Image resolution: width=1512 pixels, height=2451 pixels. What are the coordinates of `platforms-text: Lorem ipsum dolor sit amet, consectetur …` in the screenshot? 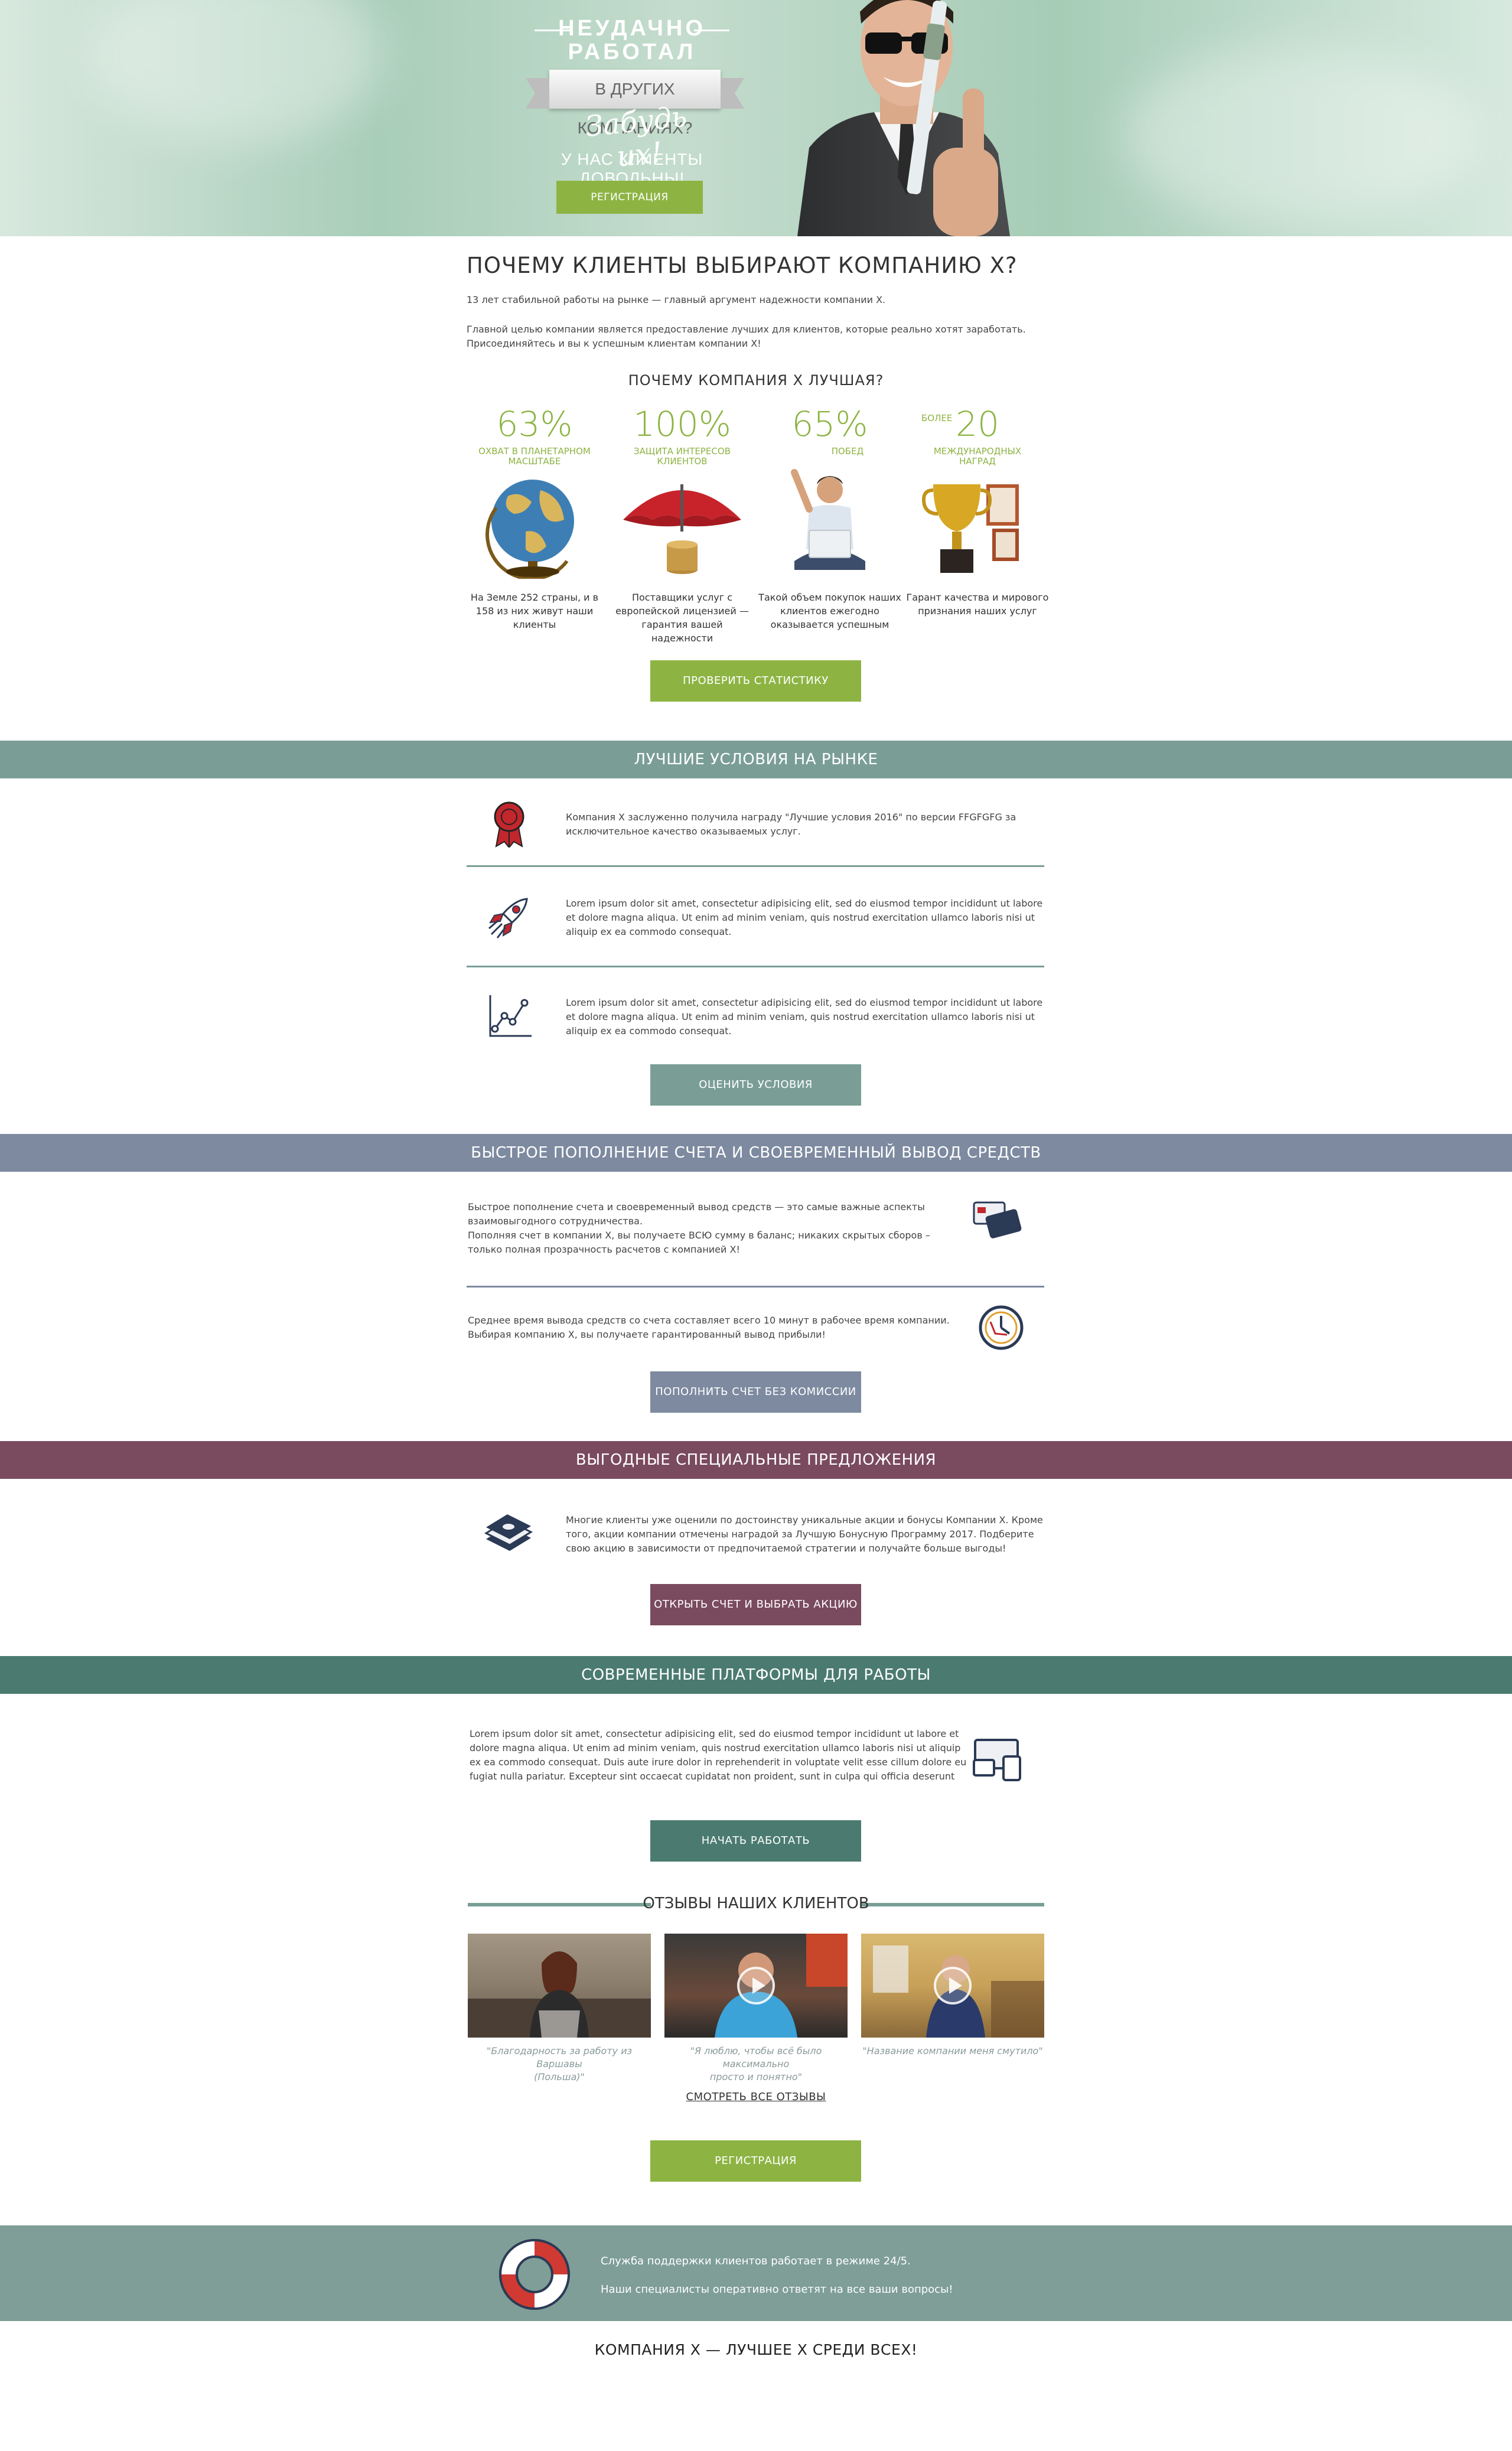 It's located at (718, 1755).